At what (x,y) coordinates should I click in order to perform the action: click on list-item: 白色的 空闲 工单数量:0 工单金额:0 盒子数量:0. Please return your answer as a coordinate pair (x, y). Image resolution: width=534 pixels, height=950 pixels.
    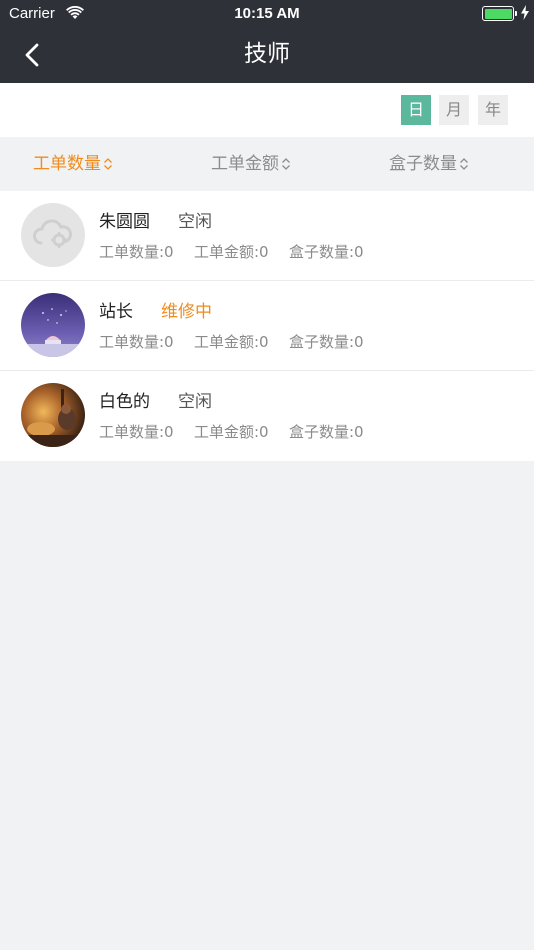
    Looking at the image, I should click on (267, 416).